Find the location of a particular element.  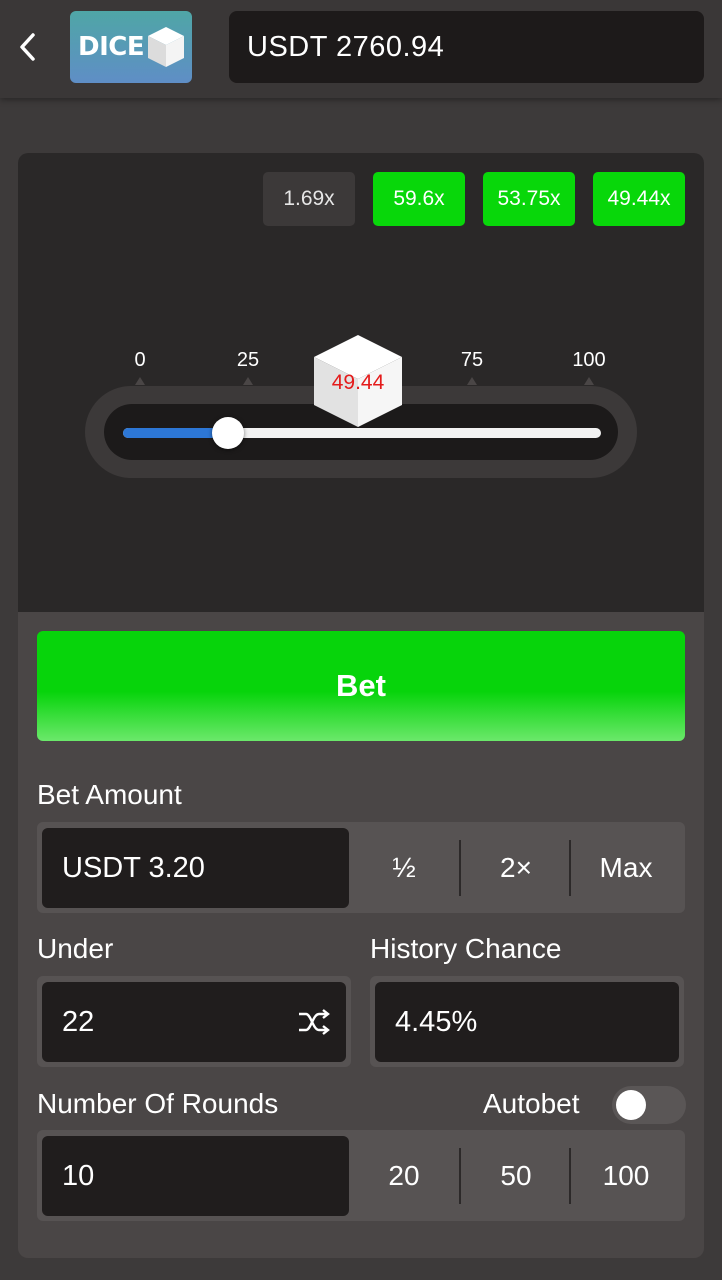

history-chance-label: History Chance is located at coordinates (466, 948).